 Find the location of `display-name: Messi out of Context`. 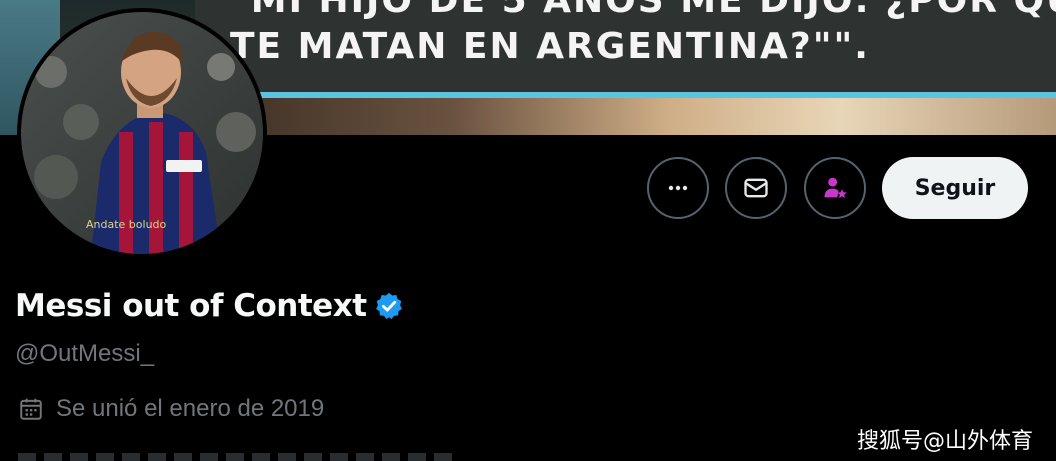

display-name: Messi out of Context is located at coordinates (191, 306).